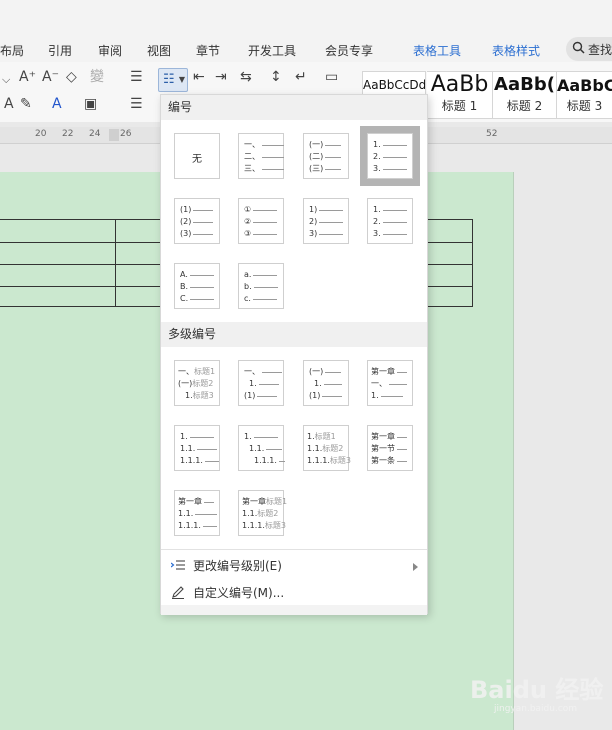 The image size is (612, 730). What do you see at coordinates (460, 95) in the screenshot?
I see `style-heading-1: AaBb 标题 1` at bounding box center [460, 95].